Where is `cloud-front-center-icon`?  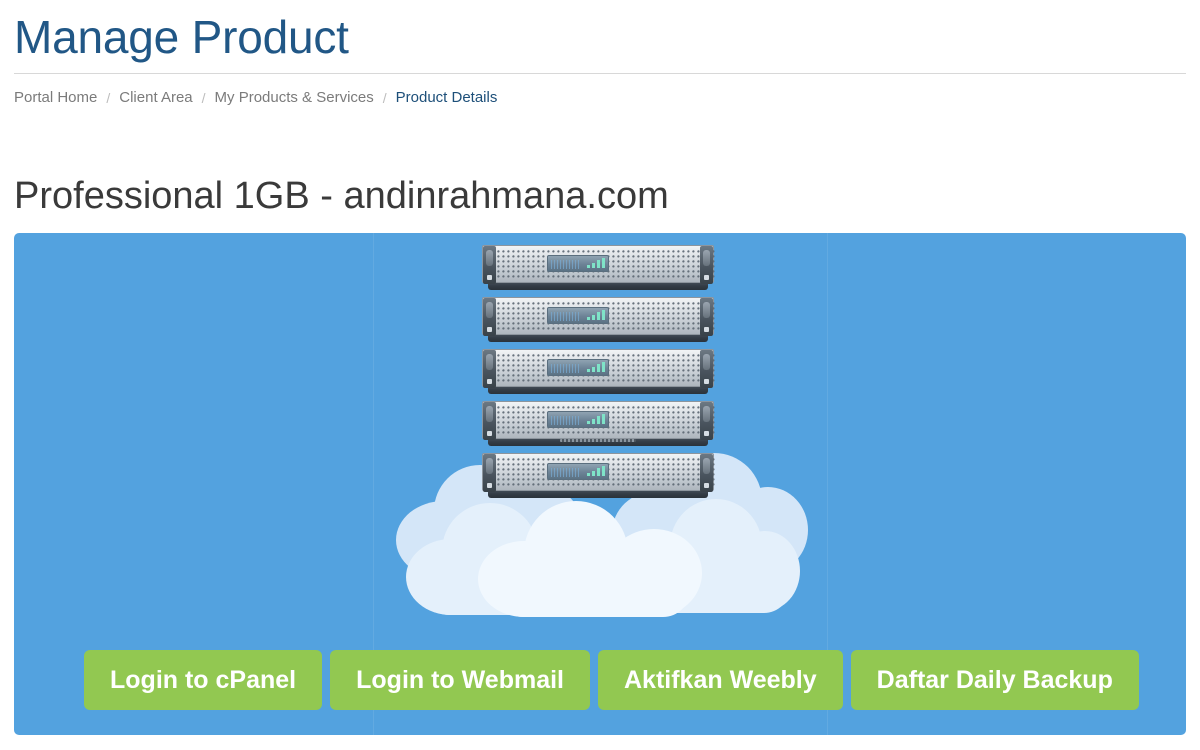 cloud-front-center-icon is located at coordinates (590, 556).